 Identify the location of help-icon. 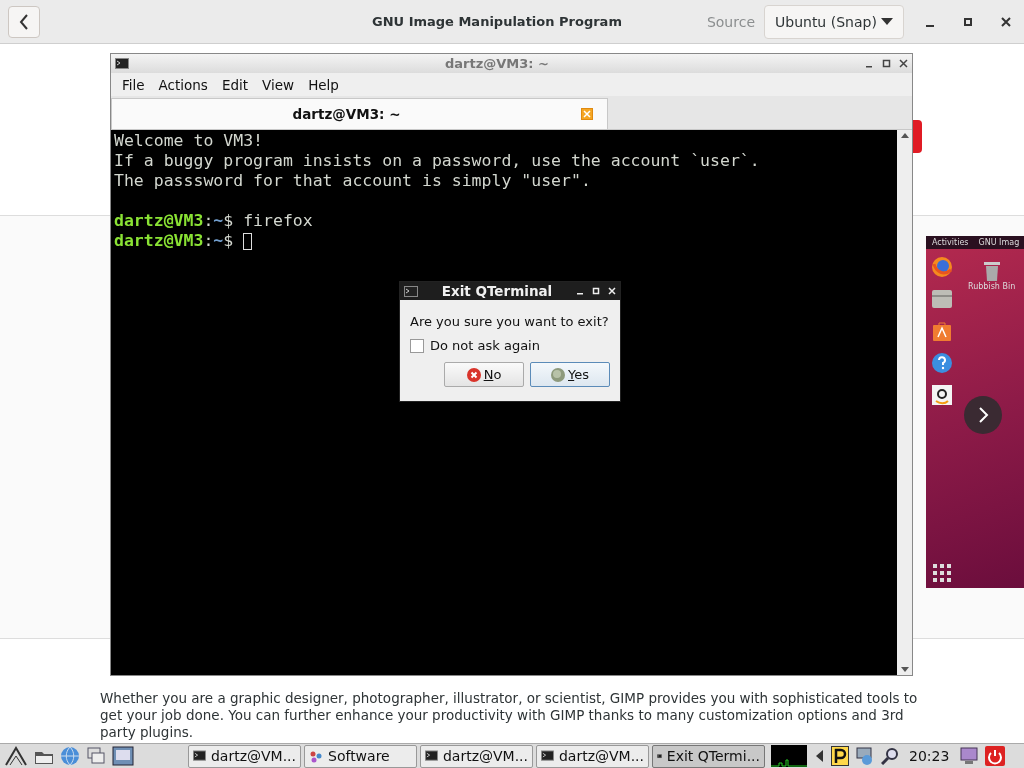
(942, 363).